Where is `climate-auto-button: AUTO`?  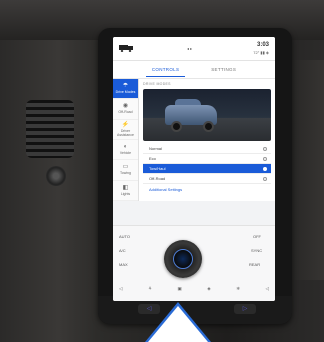
climate-auto-button: AUTO is located at coordinates (124, 236).